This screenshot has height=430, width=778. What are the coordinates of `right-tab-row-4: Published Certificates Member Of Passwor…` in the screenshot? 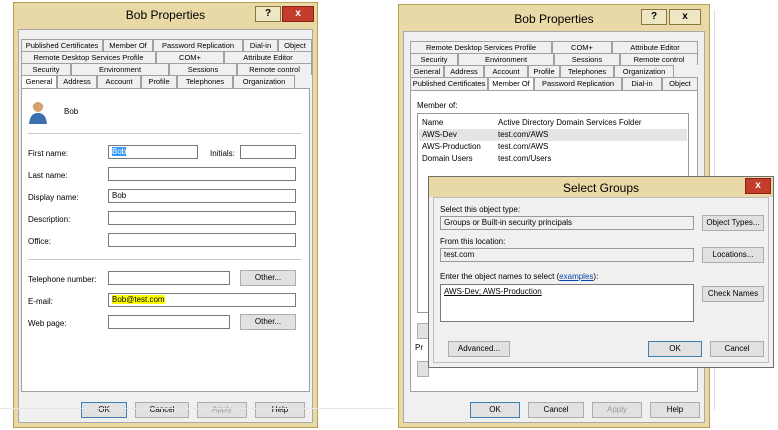 It's located at (554, 84).